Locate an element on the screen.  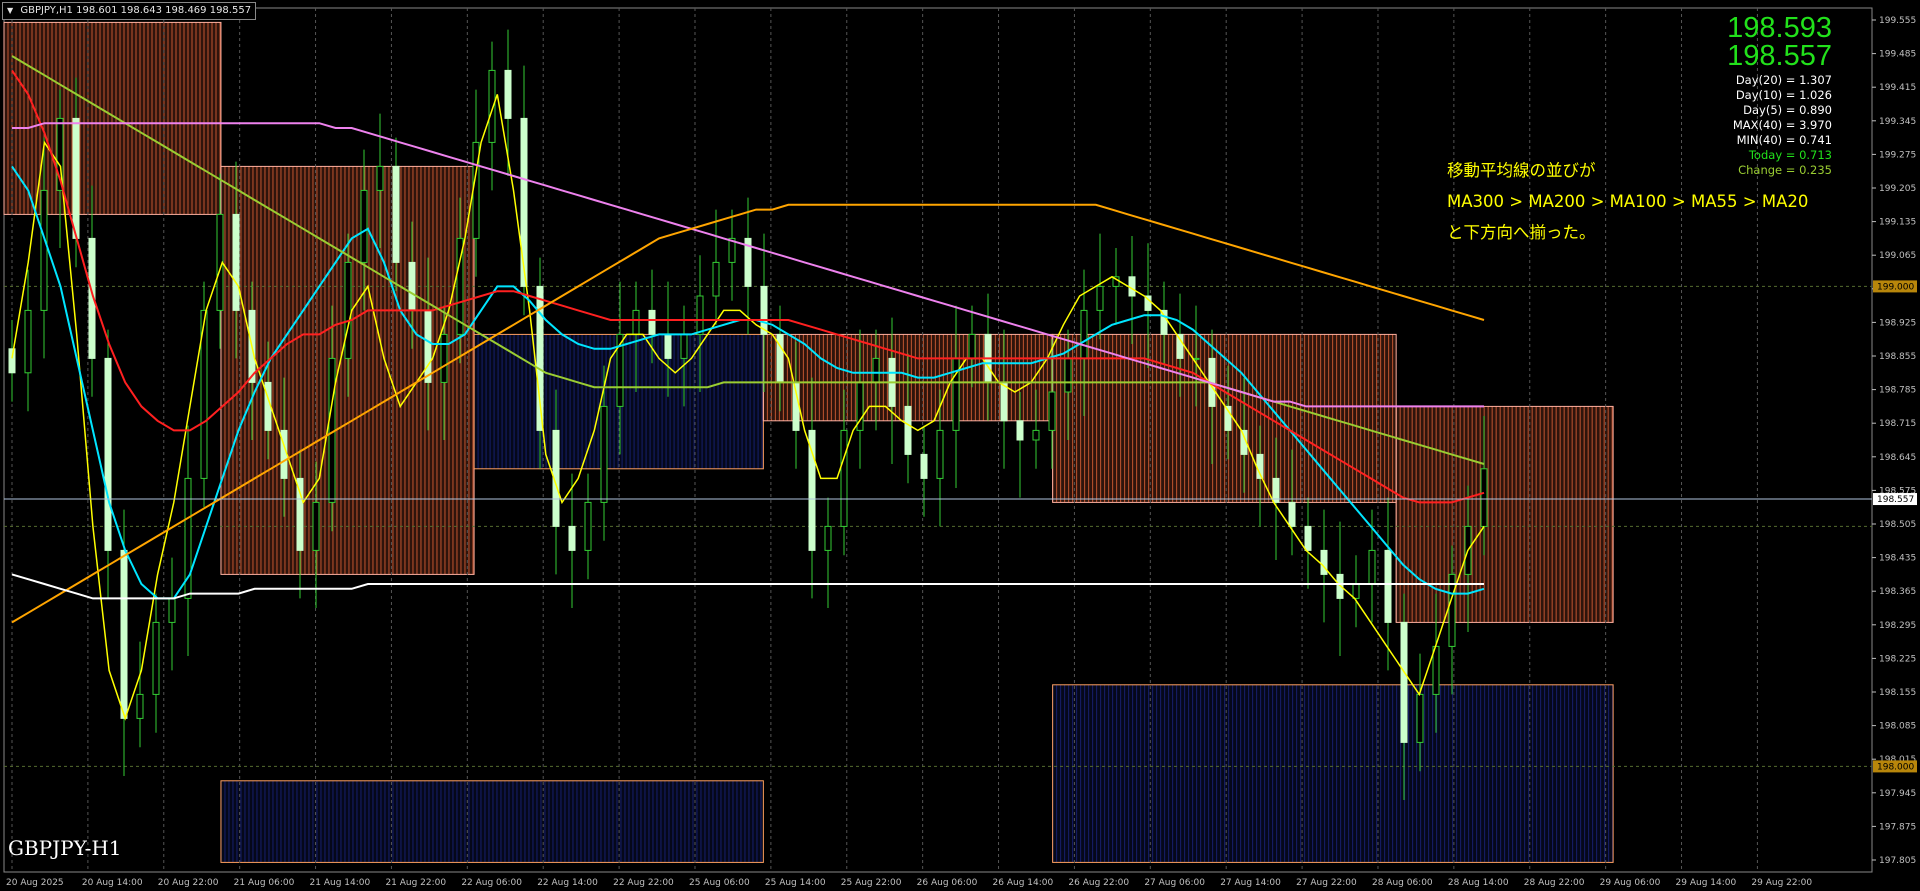
x-tick-label: 25 Aug 06:00 is located at coordinates (719, 883).